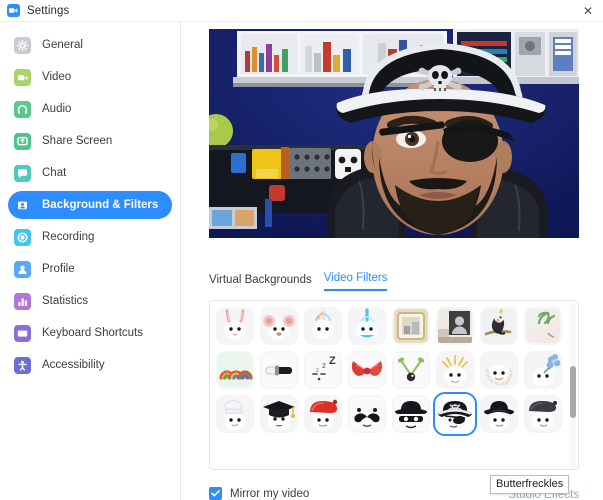 This screenshot has height=500, width=603. What do you see at coordinates (215, 493) in the screenshot?
I see `checkbox-checked-icon` at bounding box center [215, 493].